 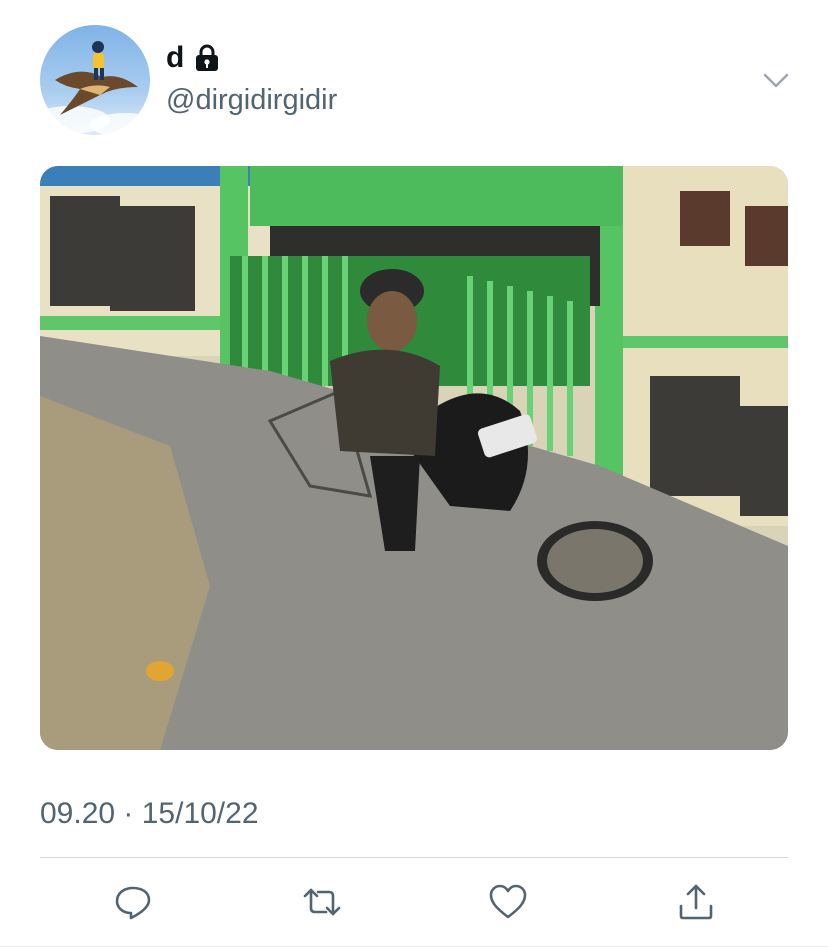 What do you see at coordinates (175, 58) in the screenshot?
I see `display-name: d` at bounding box center [175, 58].